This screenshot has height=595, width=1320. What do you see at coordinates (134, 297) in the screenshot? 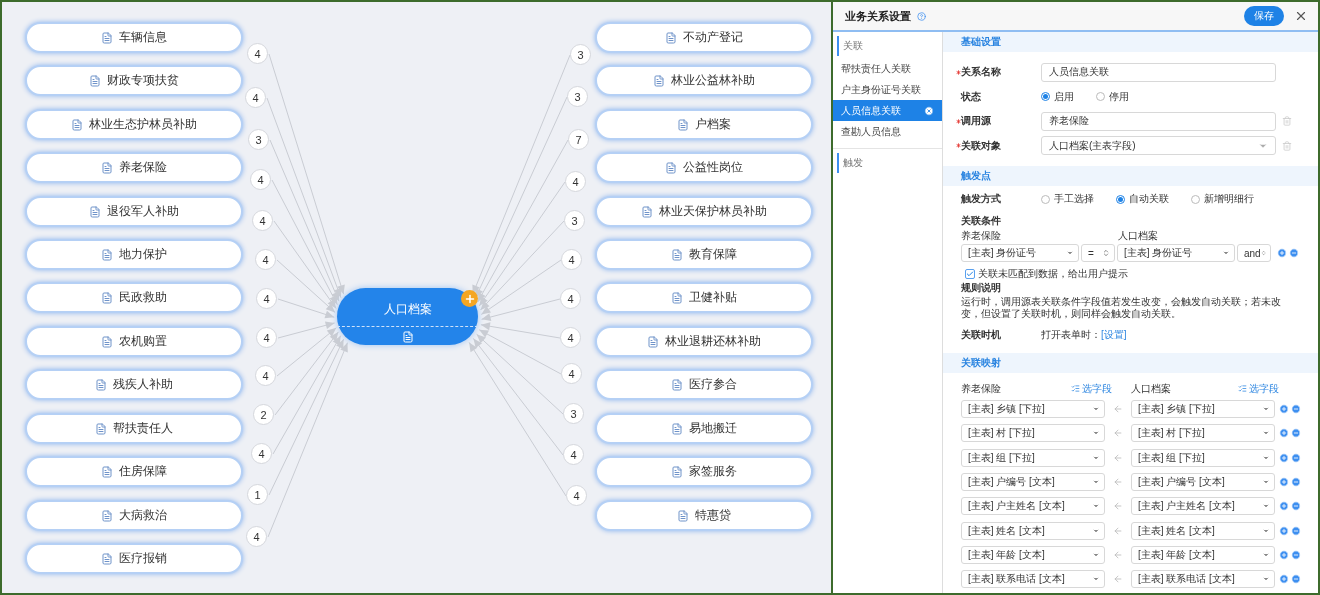
I see `mind-map-node: 民政救助` at bounding box center [134, 297].